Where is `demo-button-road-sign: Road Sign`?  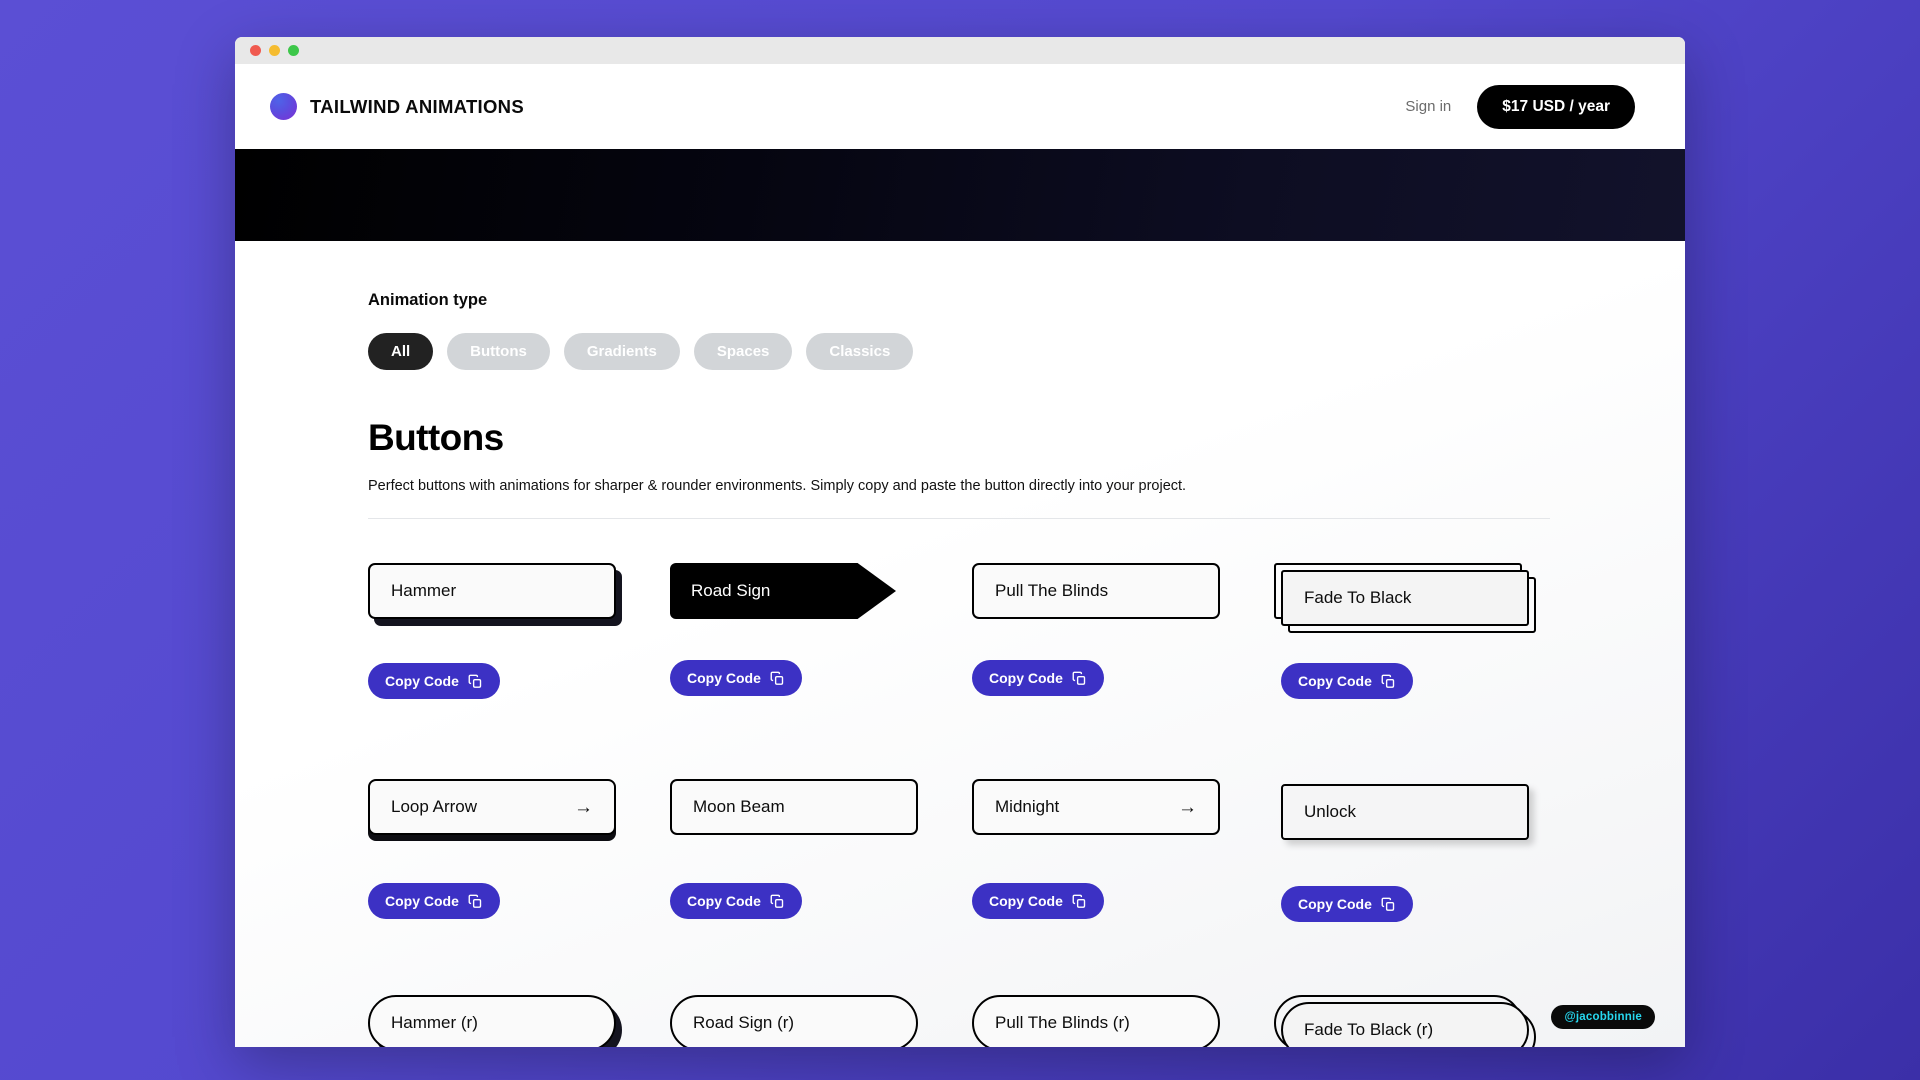 demo-button-road-sign: Road Sign is located at coordinates (783, 591).